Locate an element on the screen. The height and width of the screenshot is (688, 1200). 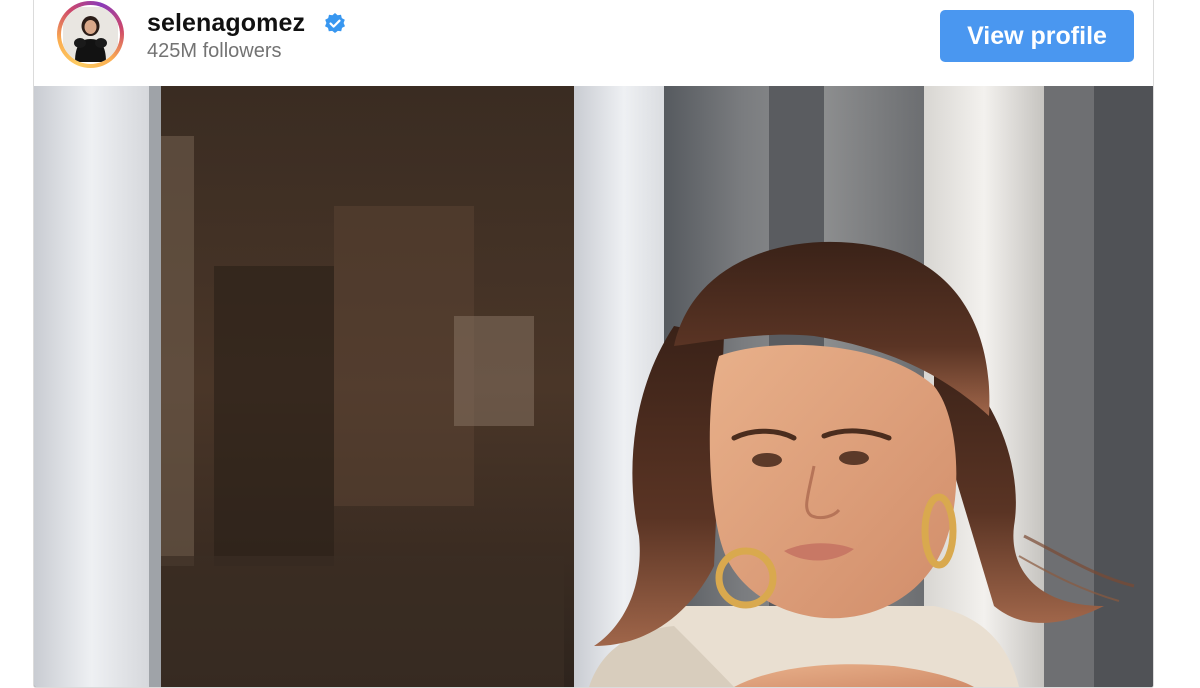
post-header: selenagomez 425M followers View profile is located at coordinates (593, 43).